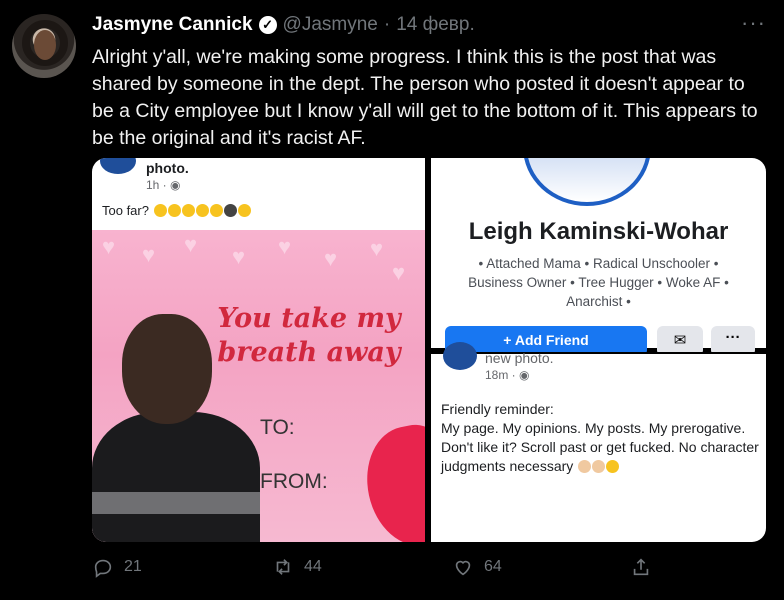  I want to click on left-post-caption: Too far?, so click(176, 210).